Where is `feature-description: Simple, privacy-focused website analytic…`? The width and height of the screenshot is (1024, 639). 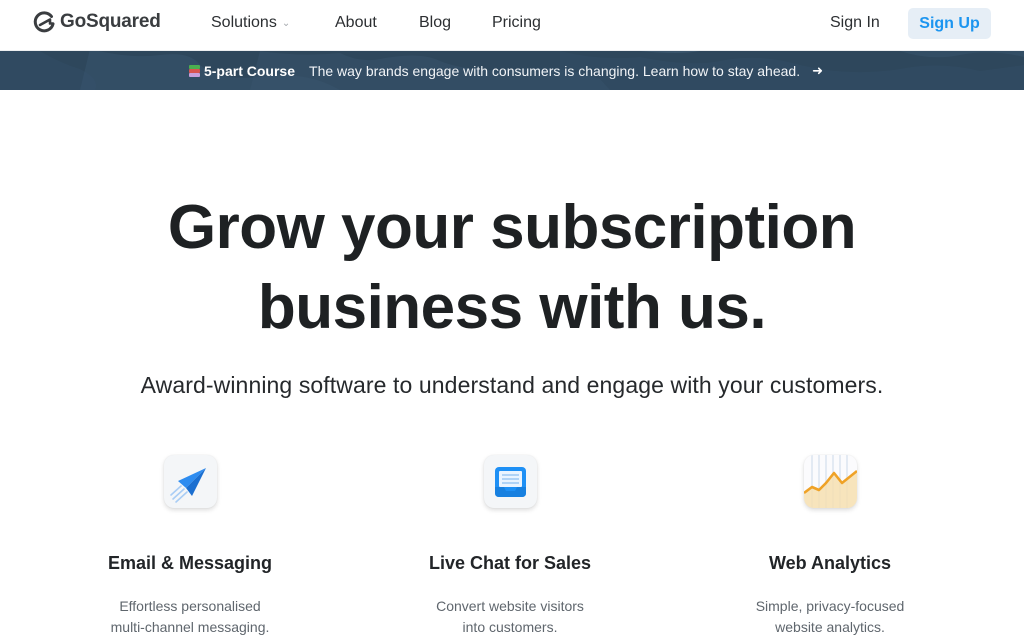 feature-description: Simple, privacy-focused website analytic… is located at coordinates (830, 617).